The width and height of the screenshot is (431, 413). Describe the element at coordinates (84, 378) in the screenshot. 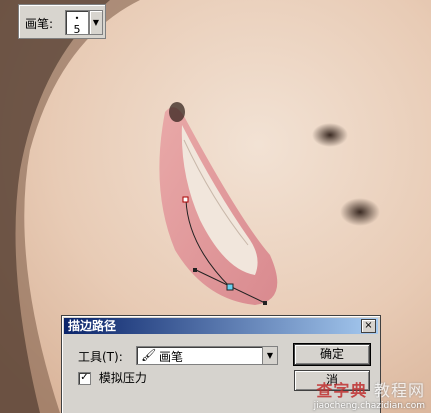

I see `simulate-pressure-checkbox: ✓` at that location.